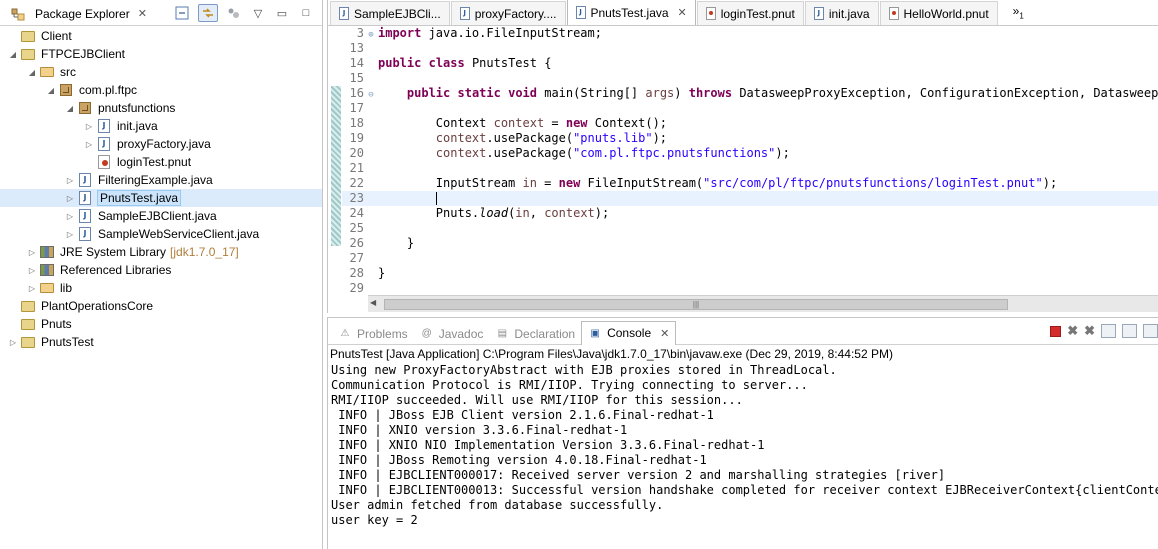 This screenshot has height=549, width=1158. I want to click on terminate-icon, so click(1056, 331).